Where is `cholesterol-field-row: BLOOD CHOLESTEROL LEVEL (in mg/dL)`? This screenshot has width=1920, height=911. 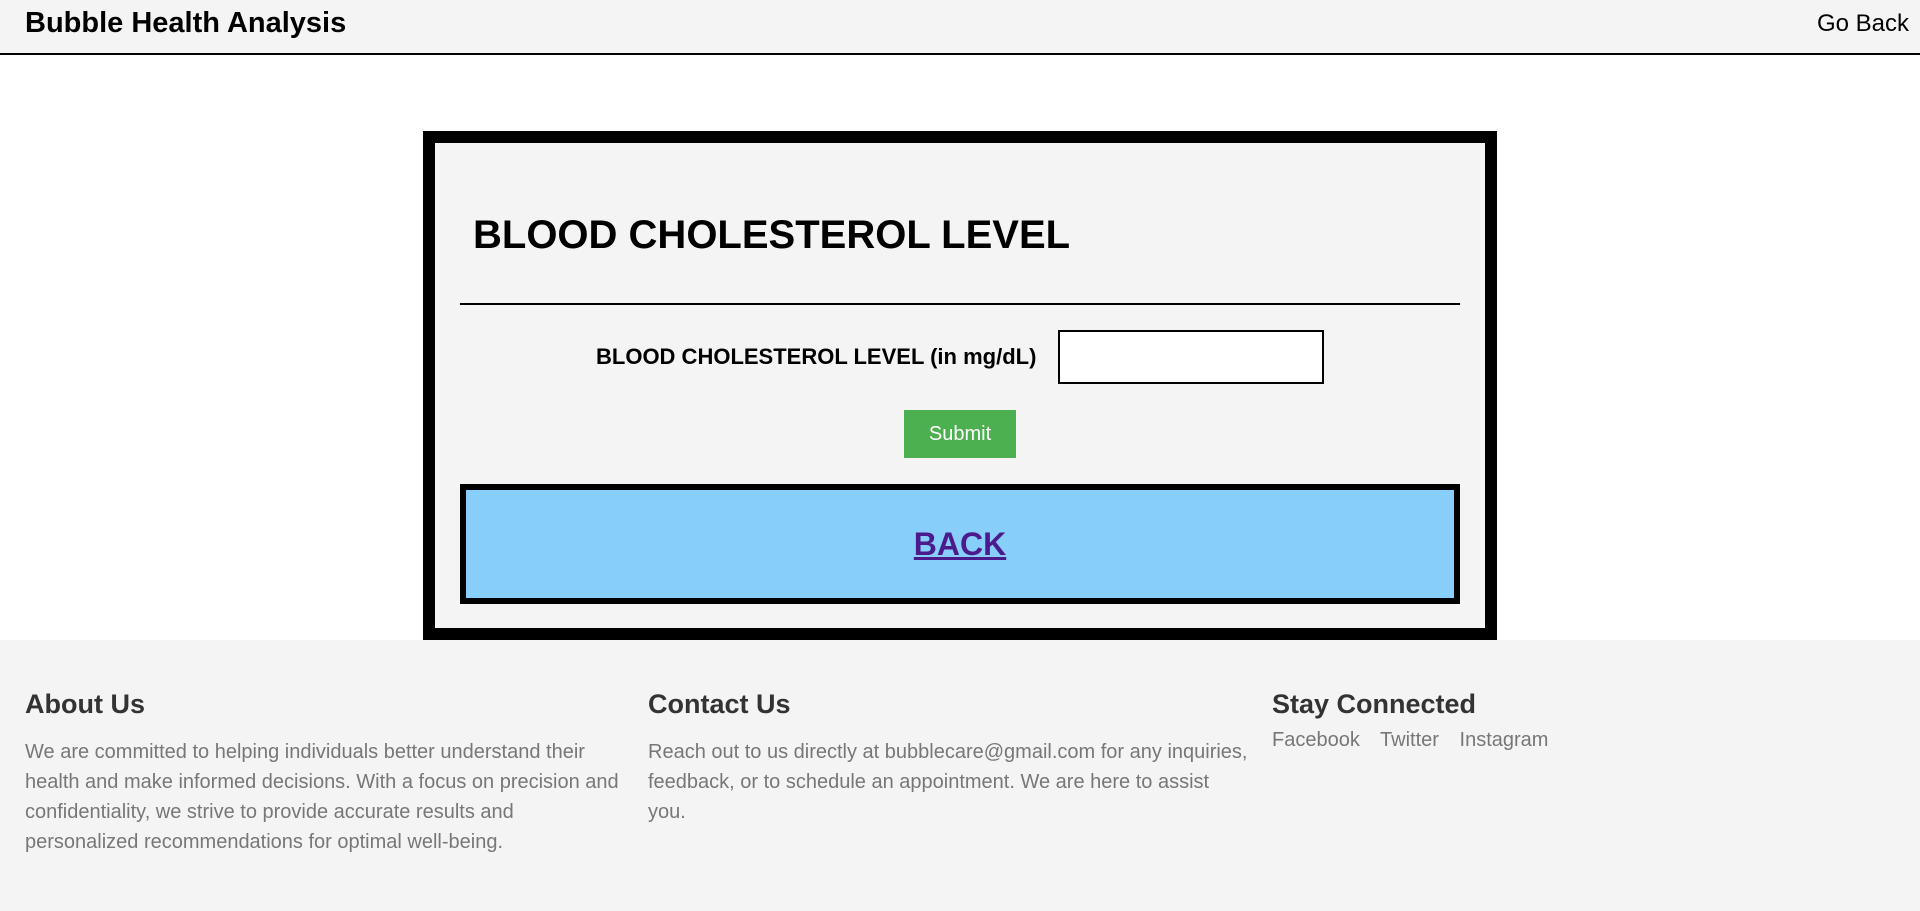 cholesterol-field-row: BLOOD CHOLESTEROL LEVEL (in mg/dL) is located at coordinates (960, 357).